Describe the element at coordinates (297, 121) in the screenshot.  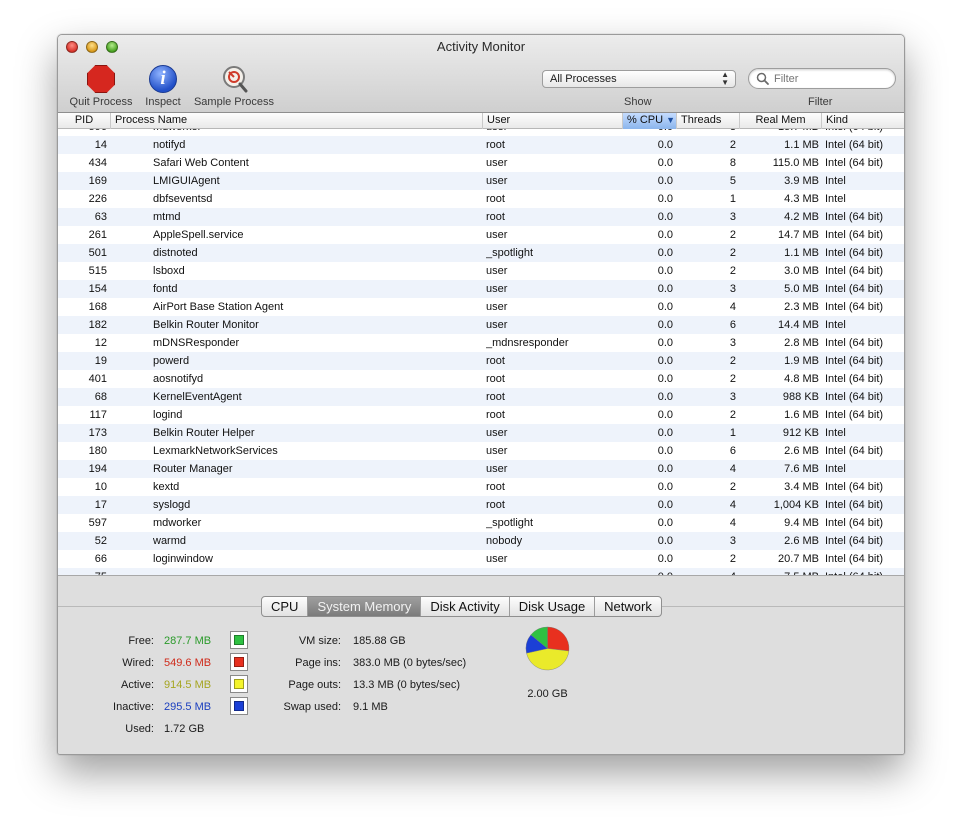
I see `column-header-process-name: Process Name` at that location.